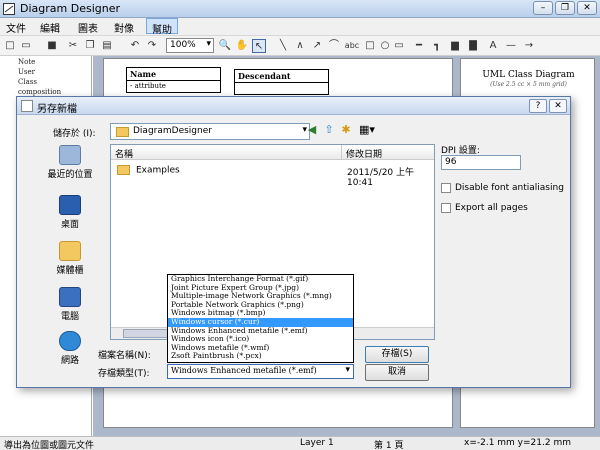 The height and width of the screenshot is (450, 600). I want to click on line-color-icon: ┓, so click(437, 46).